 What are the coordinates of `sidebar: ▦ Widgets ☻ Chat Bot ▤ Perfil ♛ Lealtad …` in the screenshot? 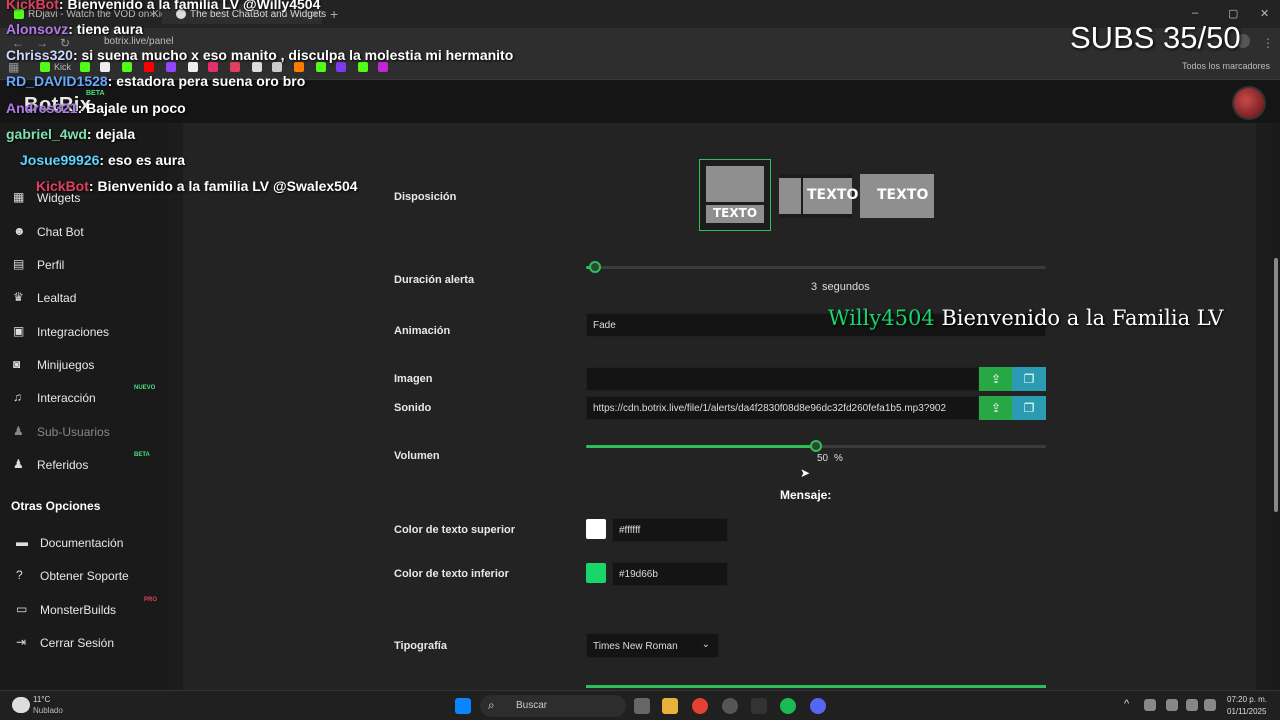 It's located at (83, 406).